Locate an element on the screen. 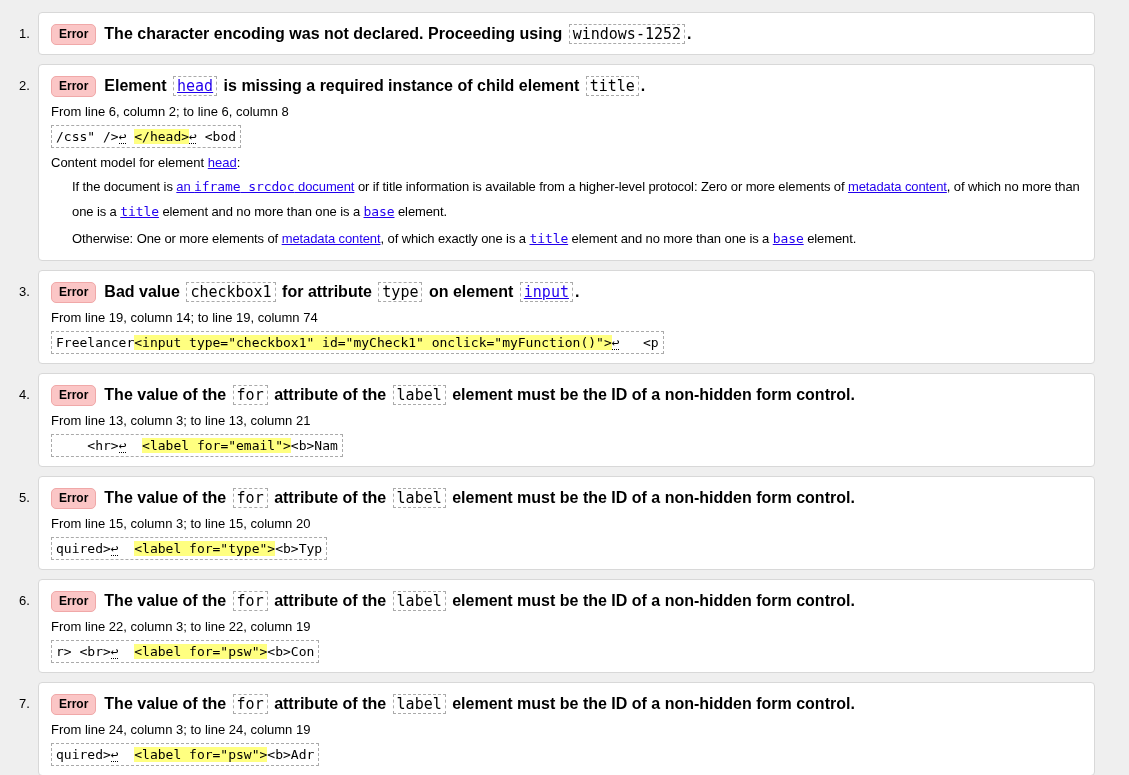 The height and width of the screenshot is (775, 1129). location-text: From line 6, column 2; to line 6, column 8 is located at coordinates (170, 112).